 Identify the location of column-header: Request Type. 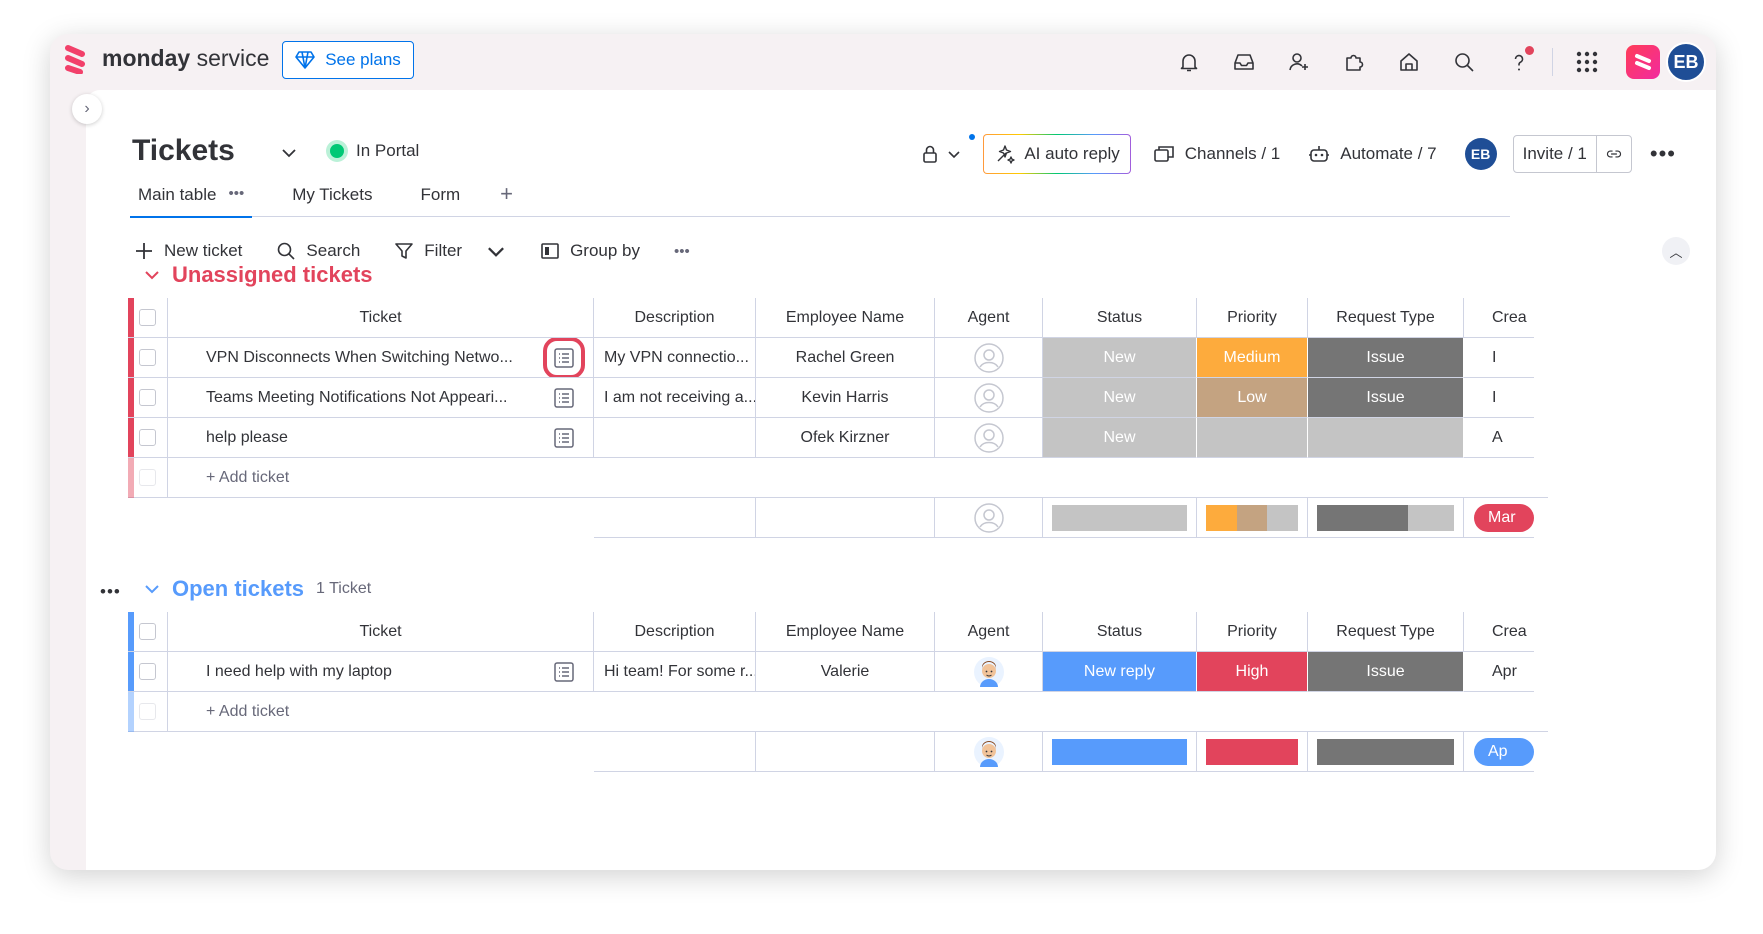
(1386, 318).